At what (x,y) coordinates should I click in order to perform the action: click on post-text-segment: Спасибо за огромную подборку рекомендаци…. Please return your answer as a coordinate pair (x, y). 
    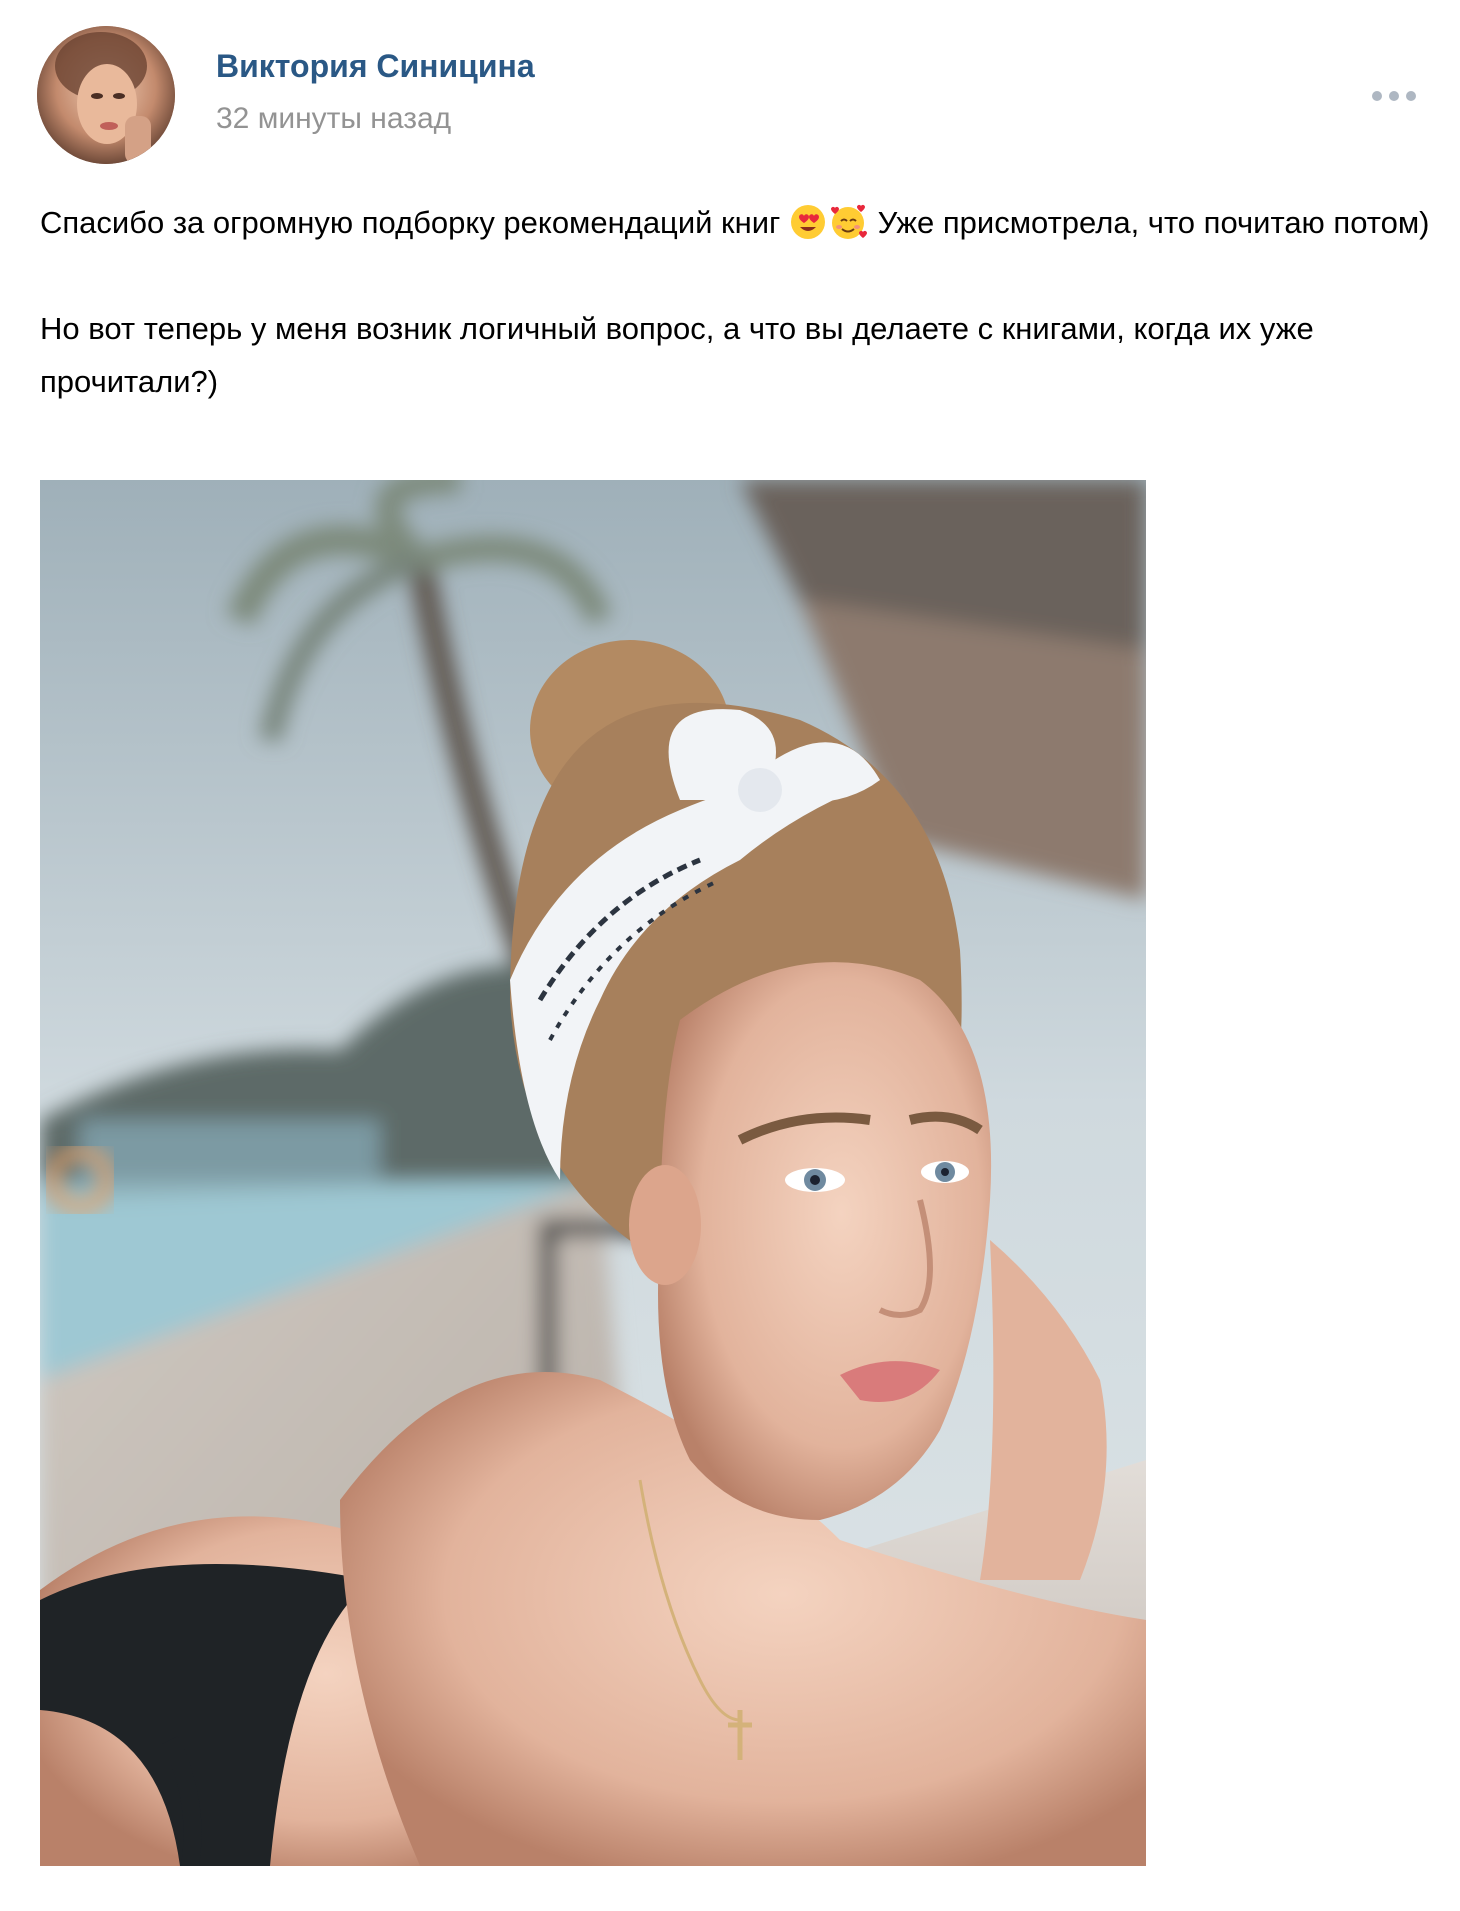
    Looking at the image, I should click on (410, 222).